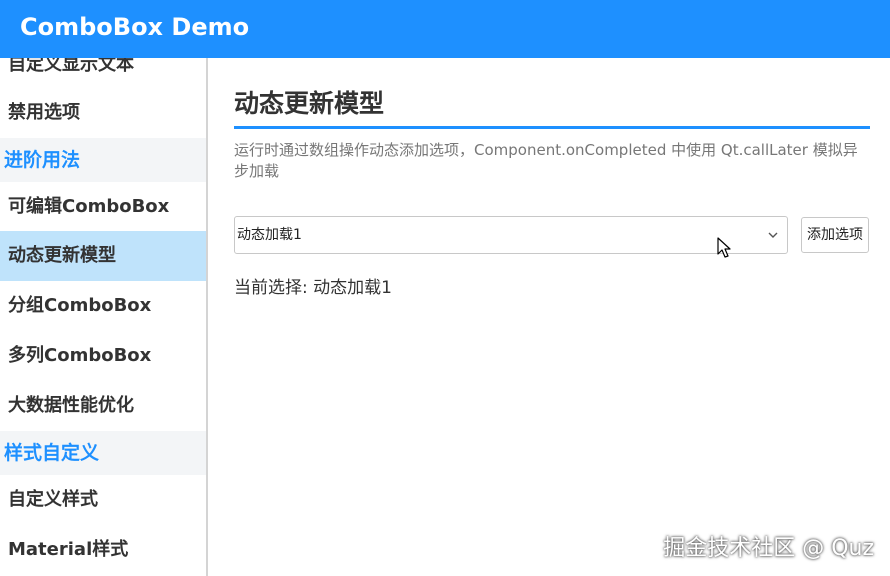 This screenshot has height=576, width=890. Describe the element at coordinates (103, 113) in the screenshot. I see `sidebar-item-disabled-options: 禁用选项` at that location.